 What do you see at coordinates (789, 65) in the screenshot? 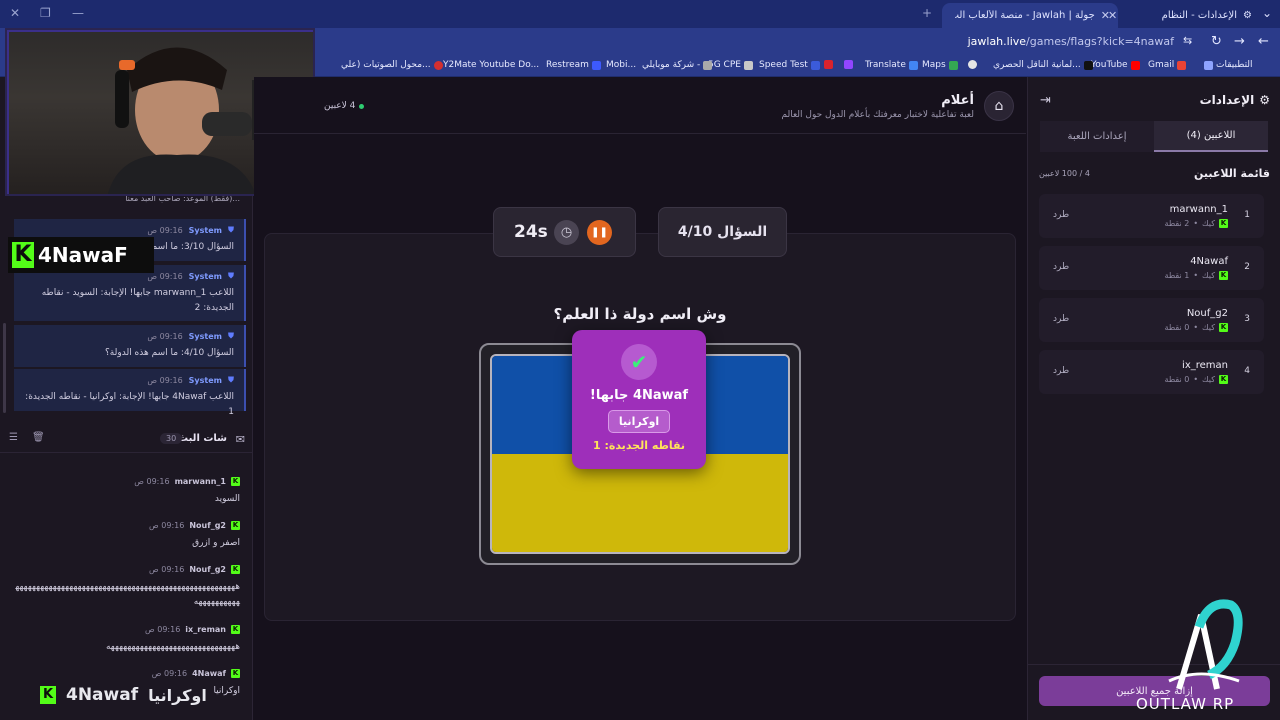
I see `bookmark-speedtest: Speed Test` at bounding box center [789, 65].